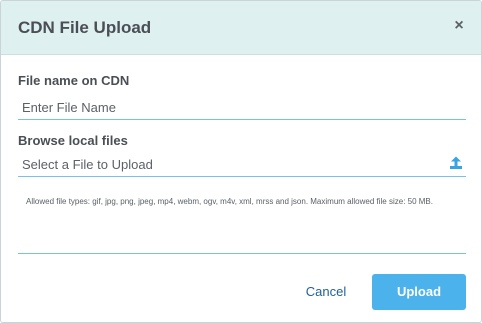  I want to click on file-name-input, so click(230, 107).